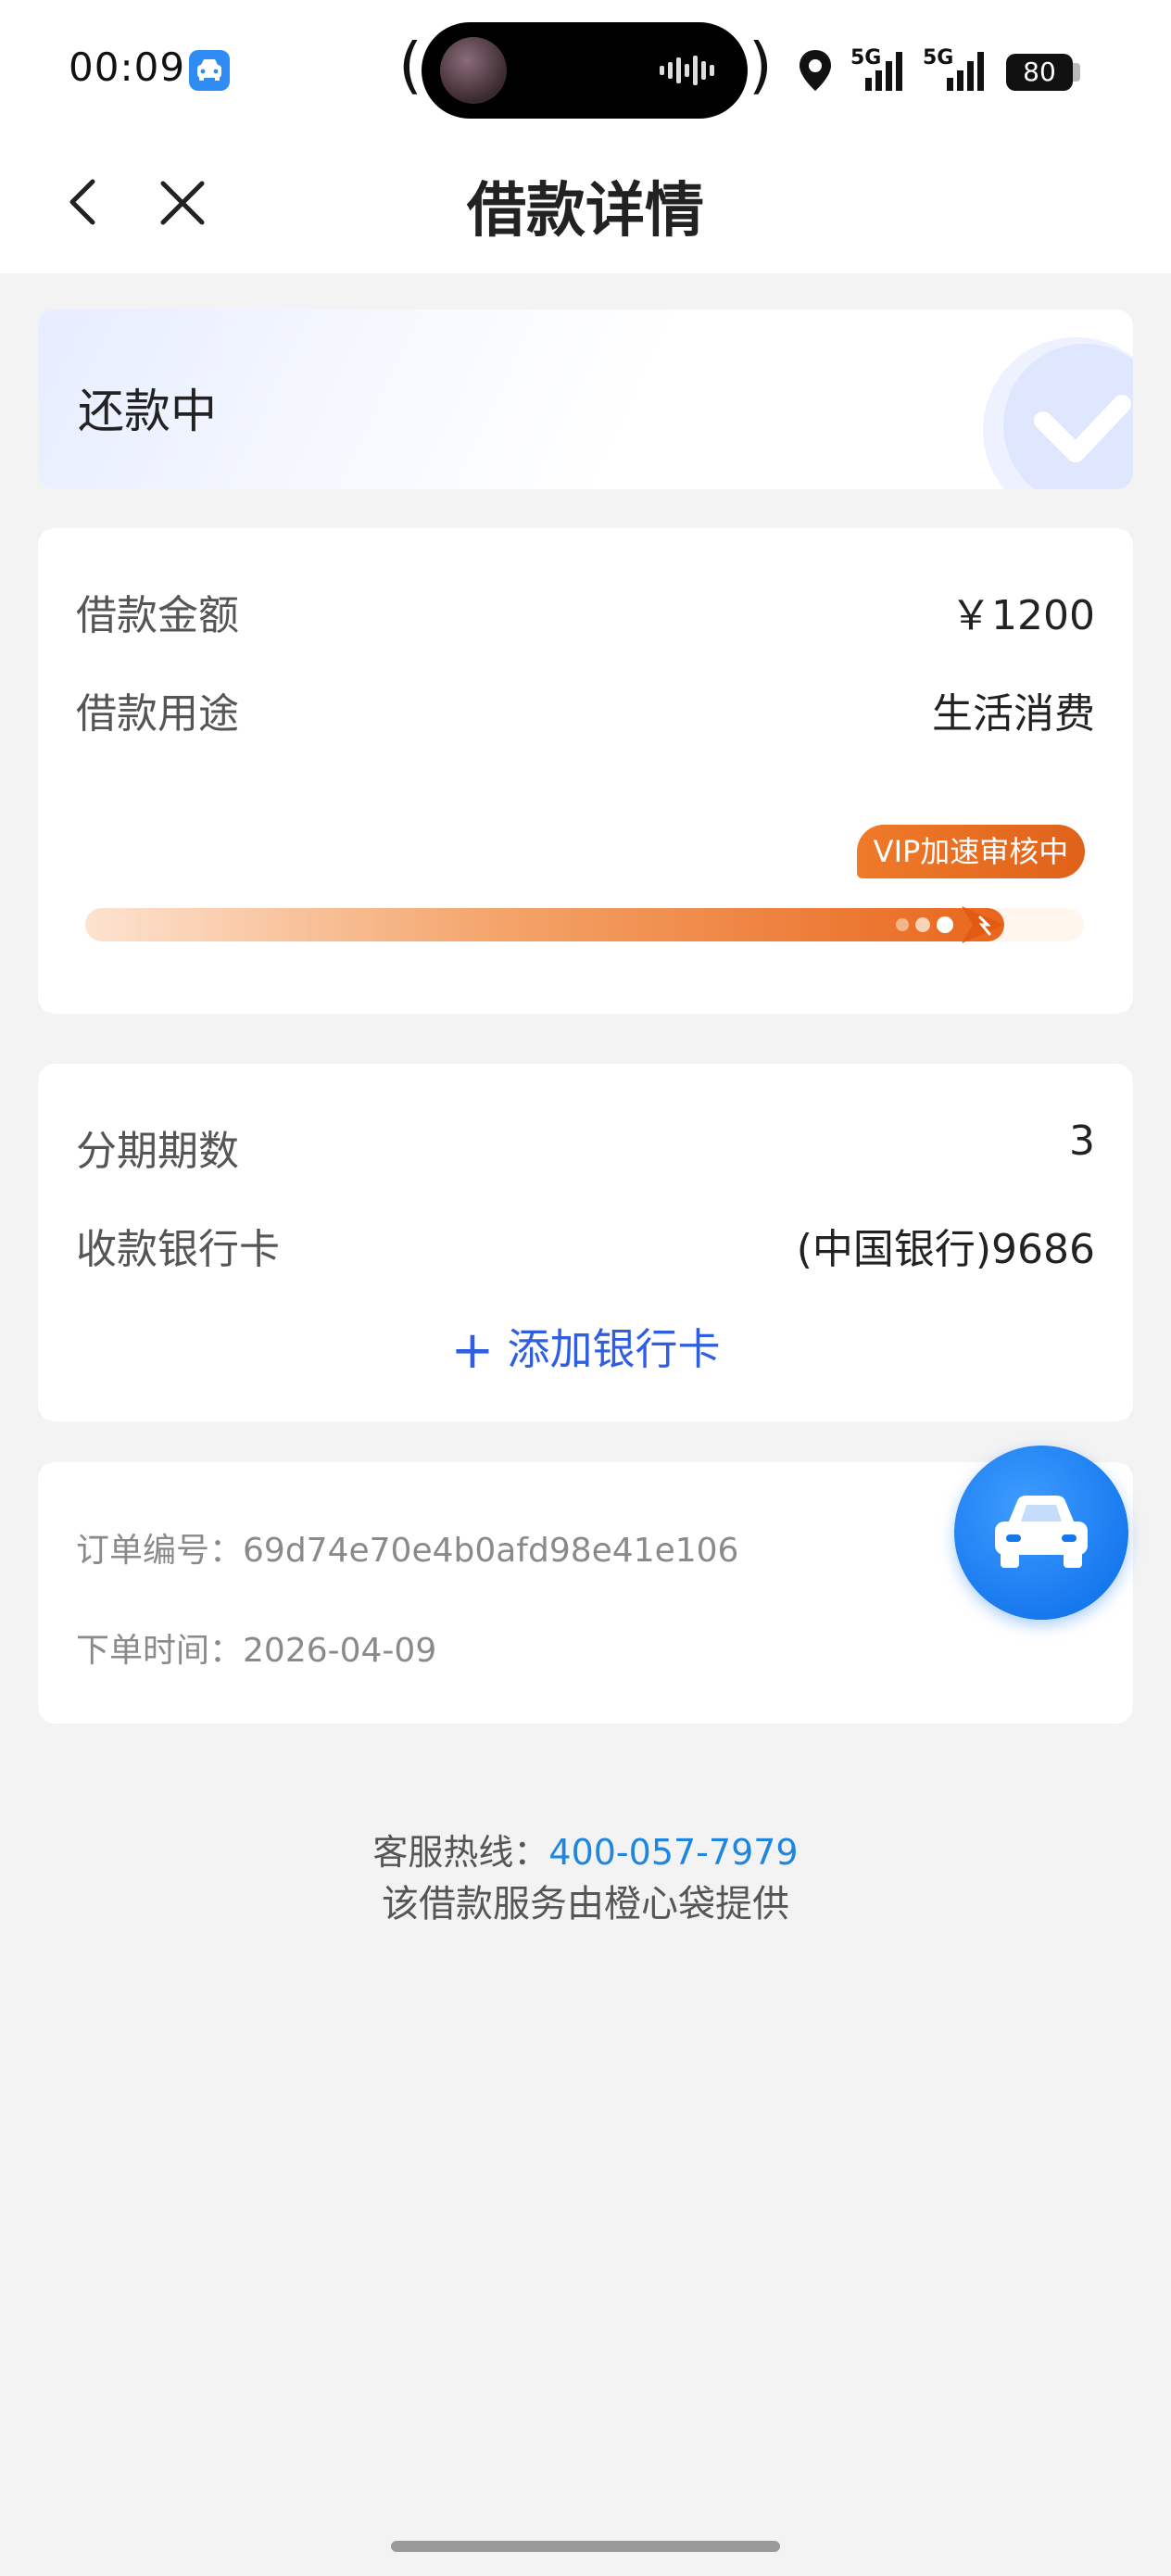 The image size is (1171, 2576). Describe the element at coordinates (474, 70) in the screenshot. I see `avatar` at that location.